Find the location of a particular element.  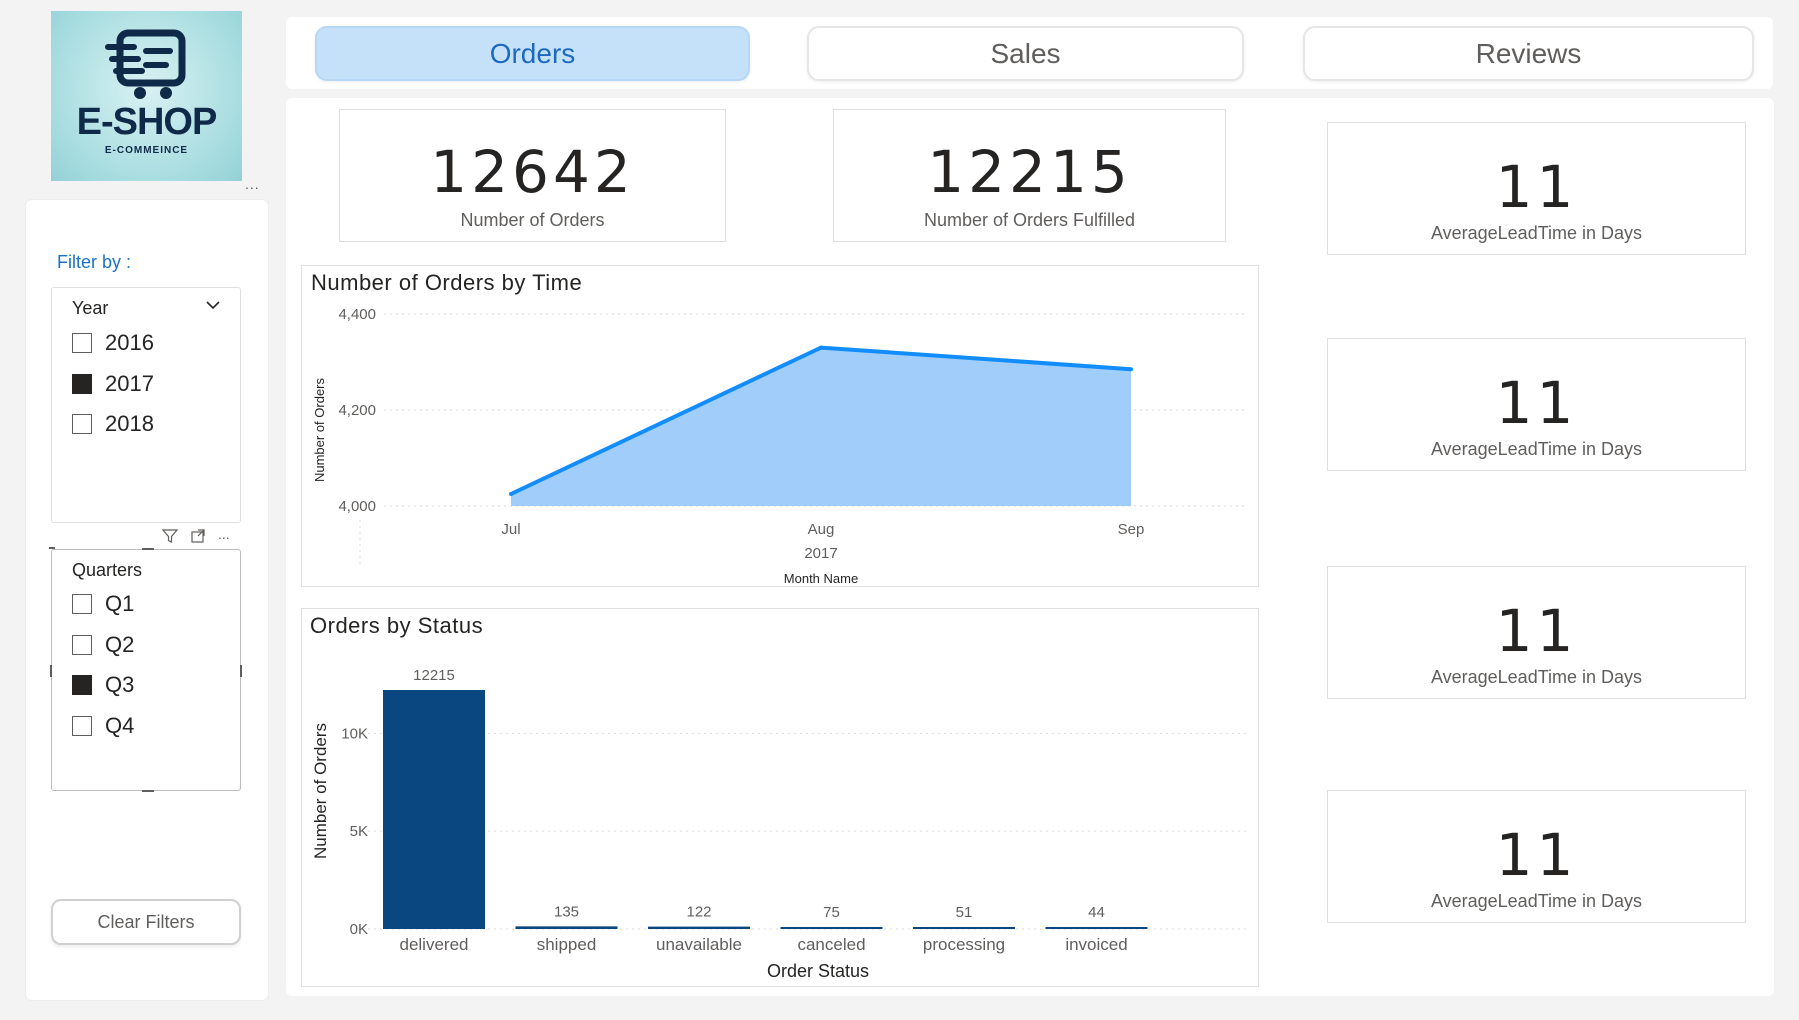

filter-icon is located at coordinates (170, 536).